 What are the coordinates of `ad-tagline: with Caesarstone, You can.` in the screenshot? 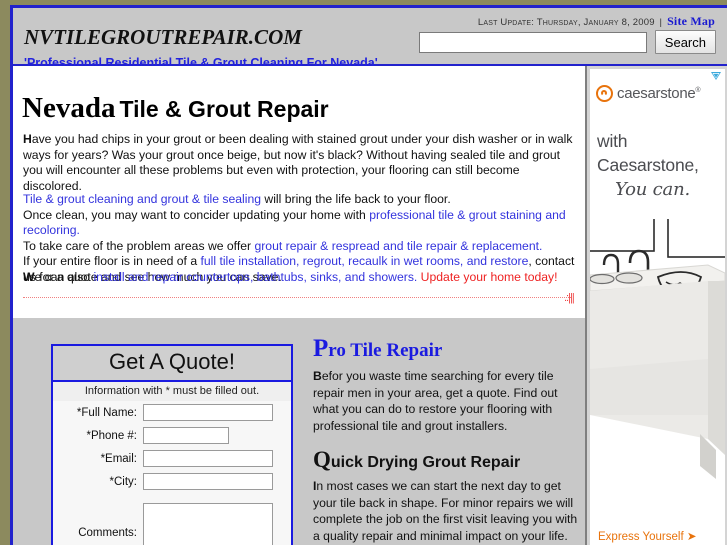 It's located at (648, 165).